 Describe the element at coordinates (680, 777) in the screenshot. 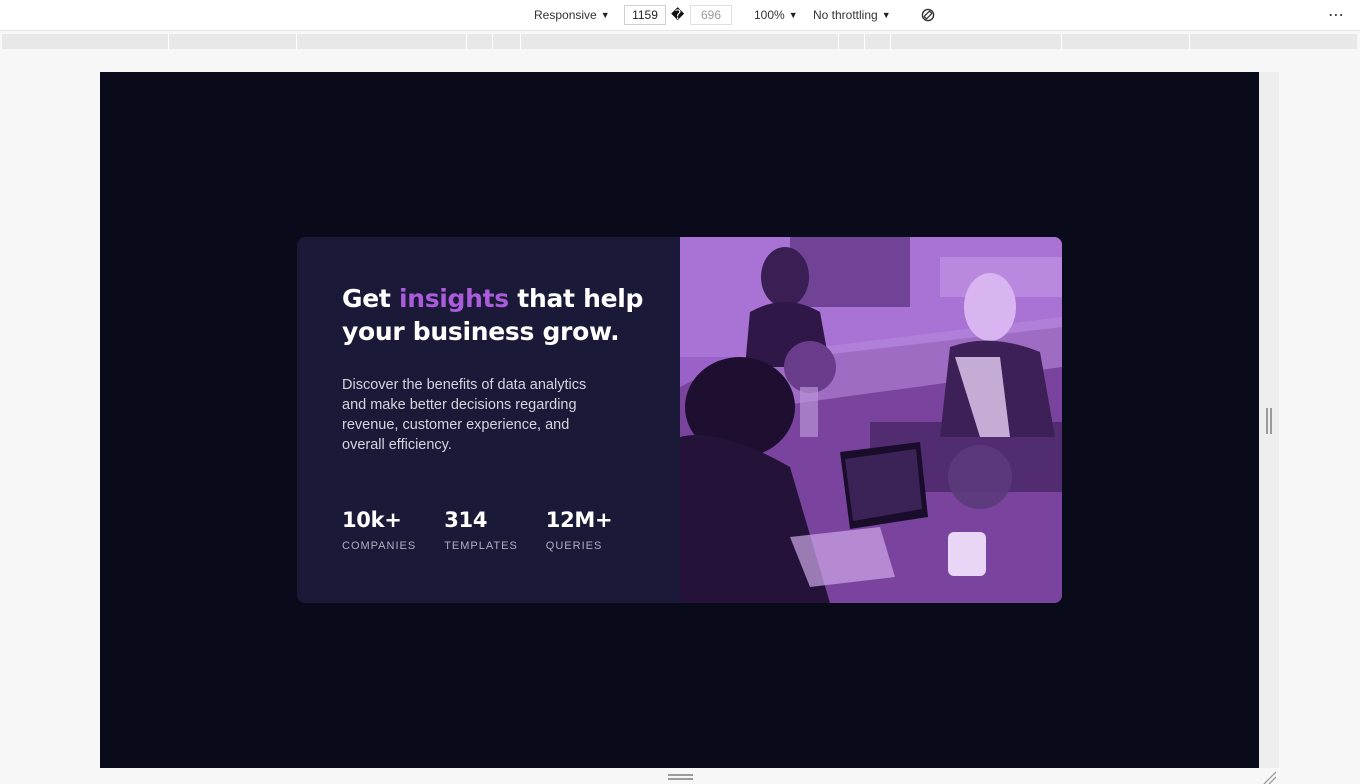

I see `viewport-resize-handle-bottom` at that location.